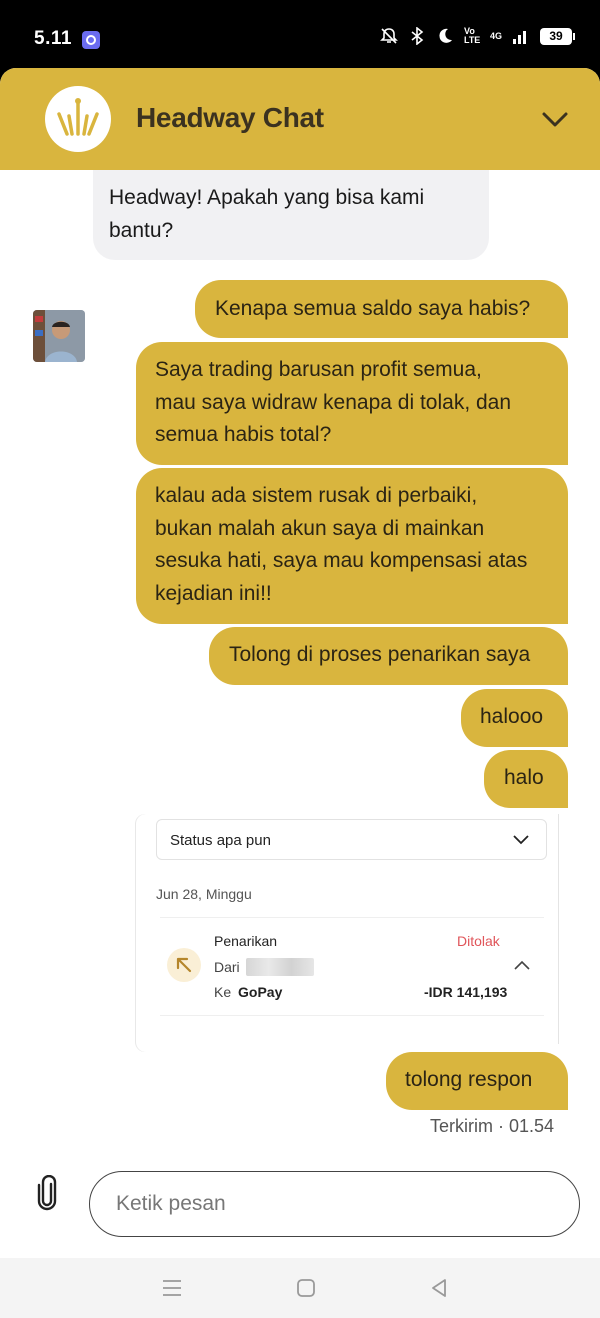 The width and height of the screenshot is (600, 1318). I want to click on outgoing-message: Kenapa semua saldo saya habis?, so click(381, 309).